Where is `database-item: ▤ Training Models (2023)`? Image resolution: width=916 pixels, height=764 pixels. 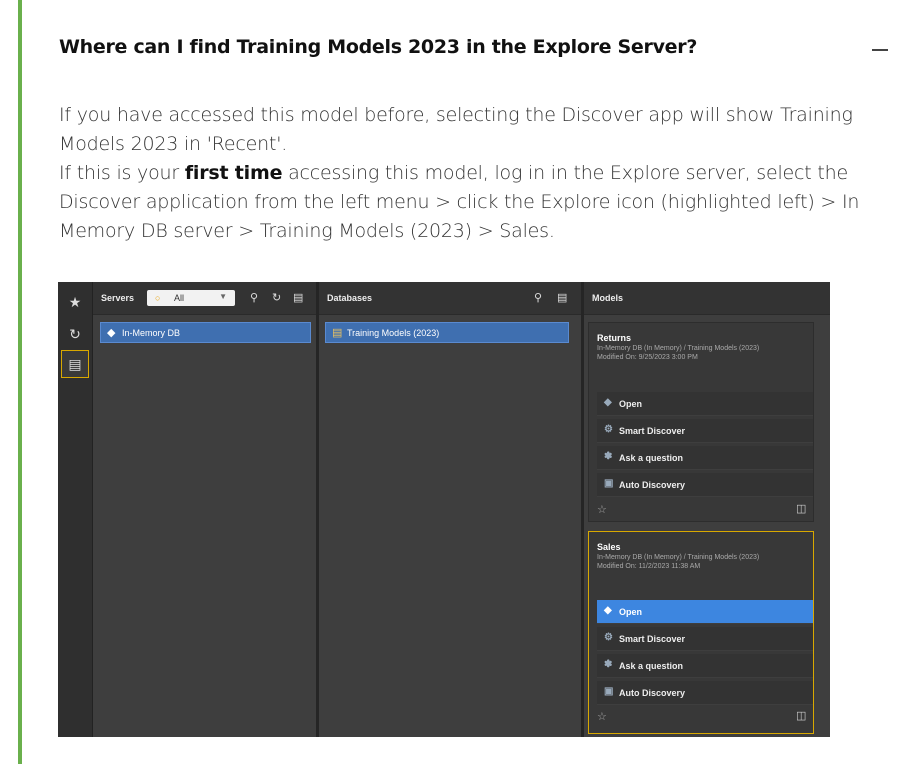
database-item: ▤ Training Models (2023) is located at coordinates (447, 332).